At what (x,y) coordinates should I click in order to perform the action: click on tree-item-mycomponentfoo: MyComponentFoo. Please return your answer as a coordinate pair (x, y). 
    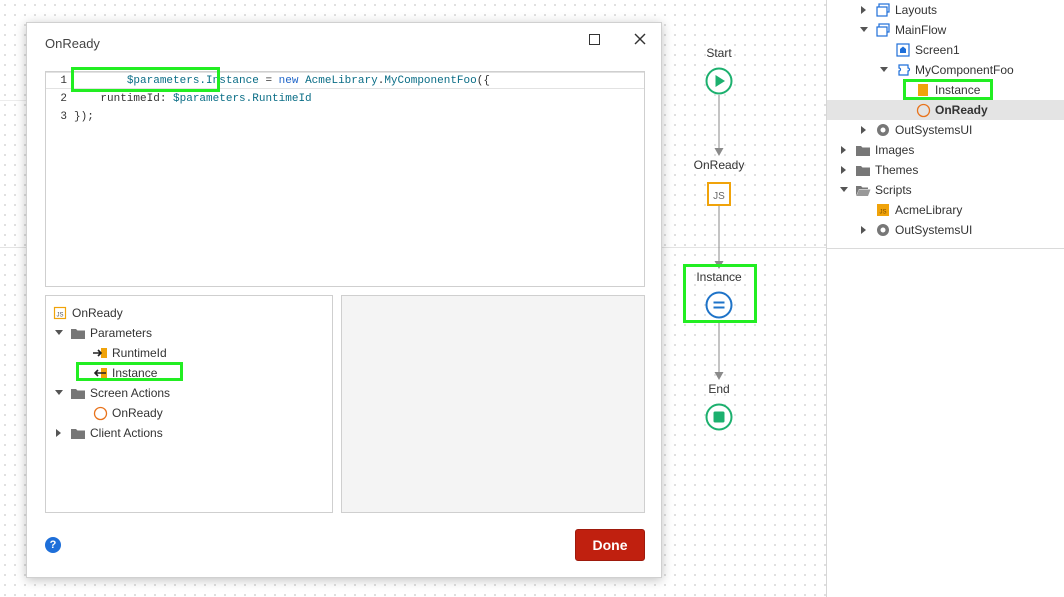
    Looking at the image, I should click on (946, 70).